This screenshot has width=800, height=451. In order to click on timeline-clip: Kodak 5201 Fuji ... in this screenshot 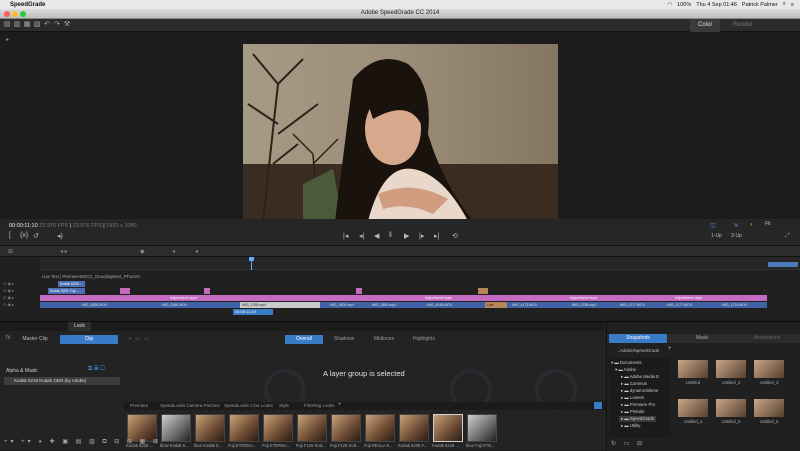, I will do `click(66, 291)`.